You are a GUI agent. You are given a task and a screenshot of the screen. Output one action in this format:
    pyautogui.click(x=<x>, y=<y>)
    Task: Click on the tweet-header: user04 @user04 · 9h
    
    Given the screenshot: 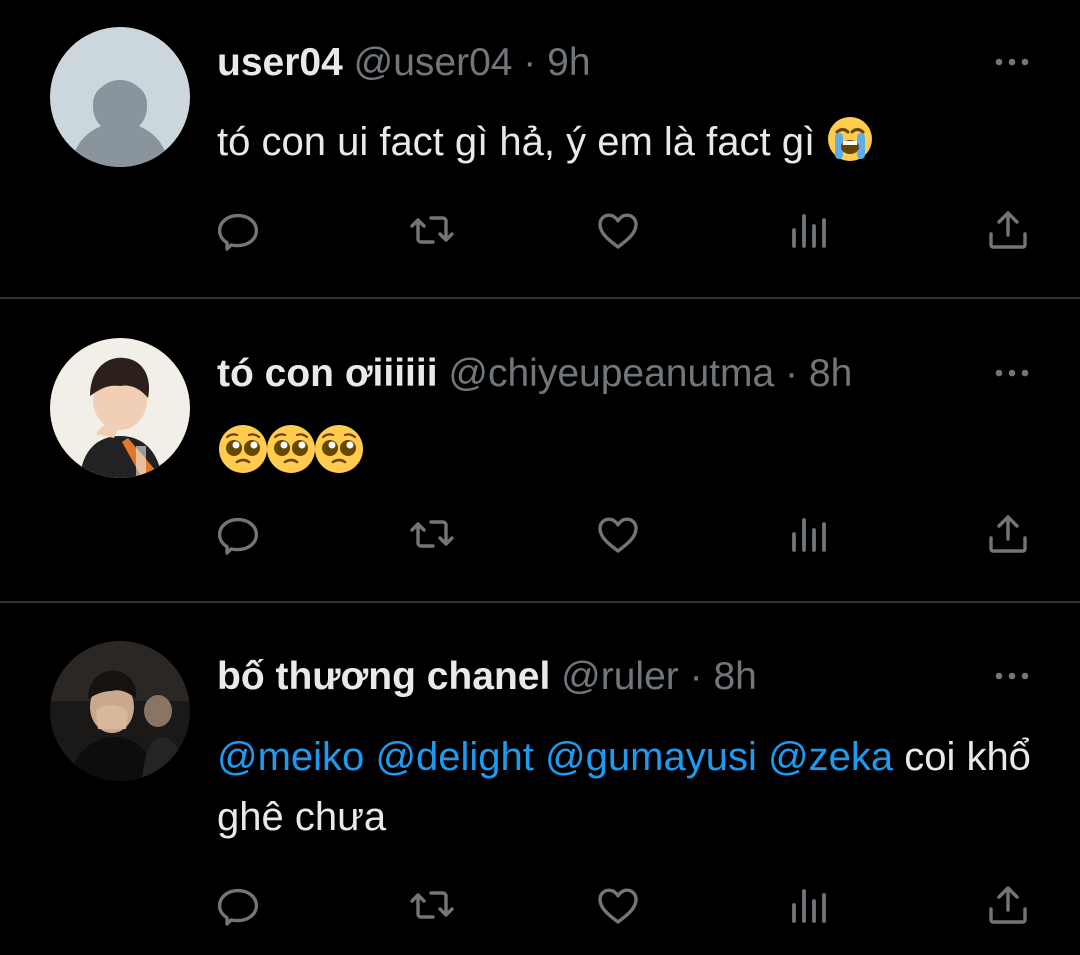 What is the action you would take?
    pyautogui.click(x=404, y=63)
    